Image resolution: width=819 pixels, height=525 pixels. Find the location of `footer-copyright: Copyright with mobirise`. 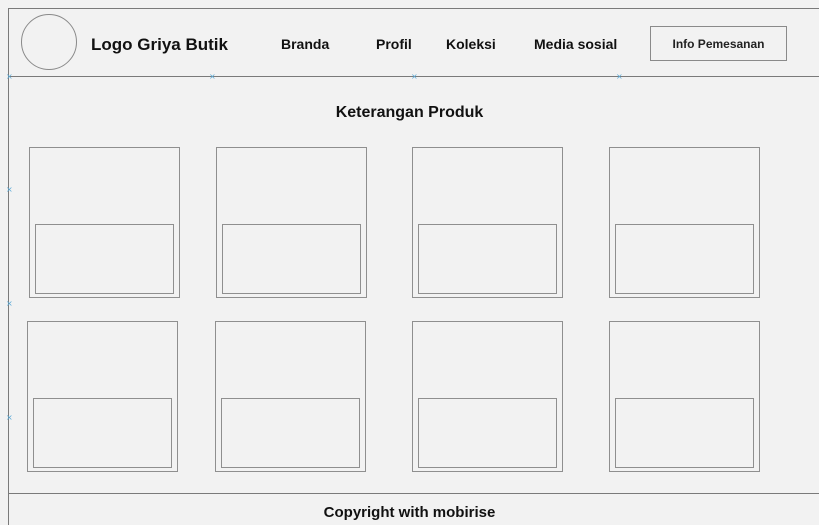

footer-copyright: Copyright with mobirise is located at coordinates (409, 512).